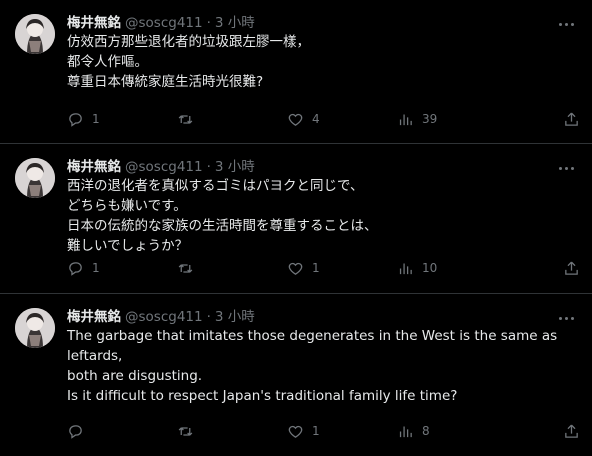 The height and width of the screenshot is (456, 592). What do you see at coordinates (342, 119) in the screenshot?
I see `like-button: 4` at bounding box center [342, 119].